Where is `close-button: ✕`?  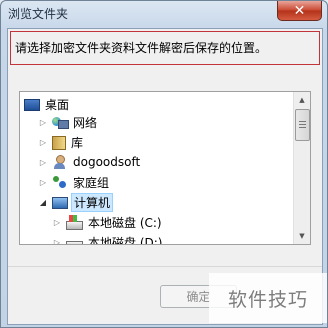 close-button: ✕ is located at coordinates (299, 11).